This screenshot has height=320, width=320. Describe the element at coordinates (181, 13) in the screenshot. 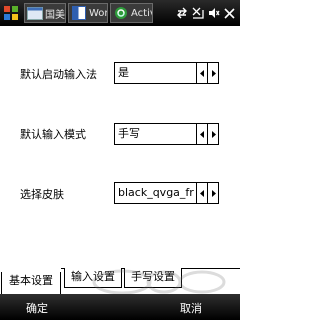

I see `connectivity-icon` at that location.